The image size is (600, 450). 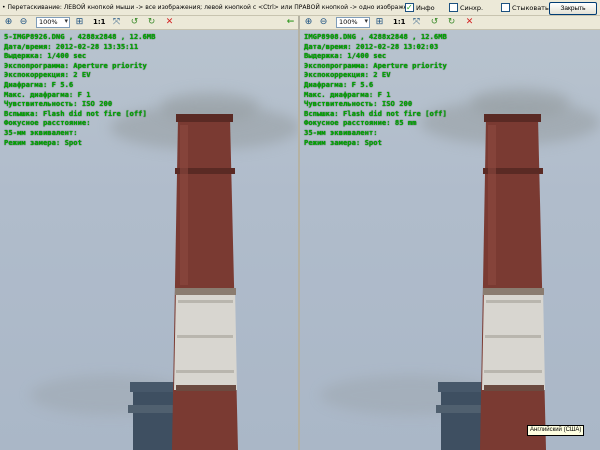 I want to click on right-focal: Фокусное расстояние: 85 mm, so click(x=360, y=123).